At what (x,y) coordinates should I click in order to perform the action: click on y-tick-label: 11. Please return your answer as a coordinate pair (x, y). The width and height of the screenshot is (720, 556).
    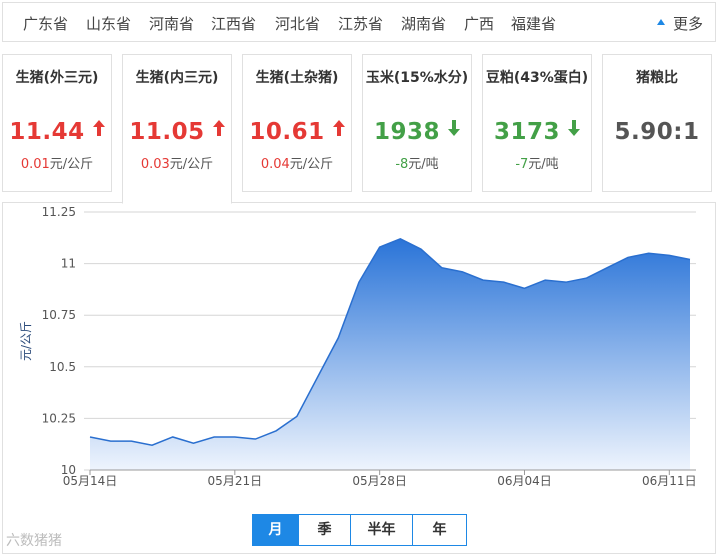
    Looking at the image, I should click on (68, 264).